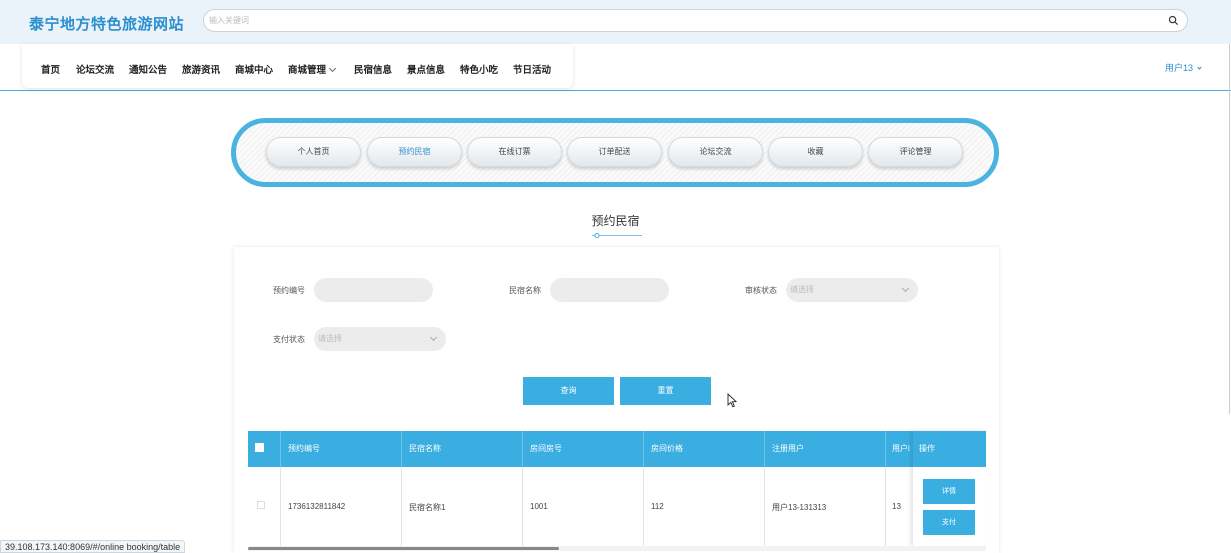 This screenshot has width=1231, height=553. Describe the element at coordinates (615, 221) in the screenshot. I see `page-title: 预约民宿` at that location.